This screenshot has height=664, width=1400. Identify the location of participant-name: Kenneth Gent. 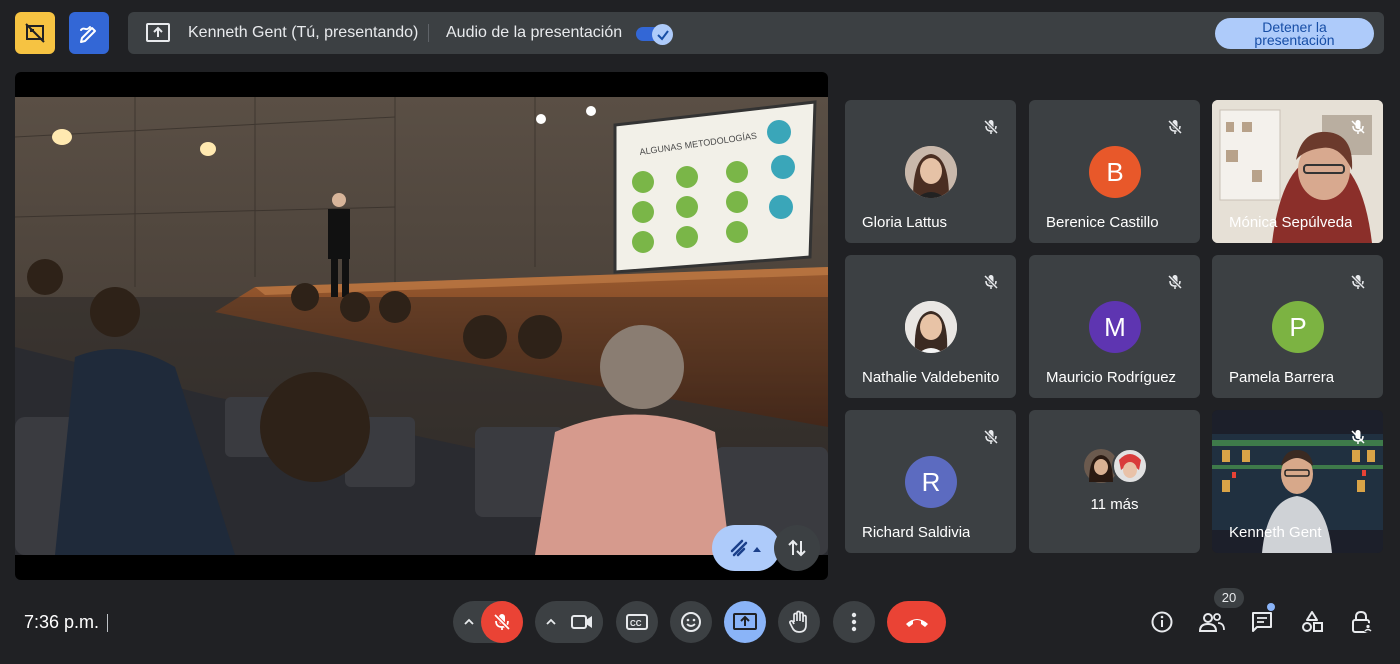
(1275, 532).